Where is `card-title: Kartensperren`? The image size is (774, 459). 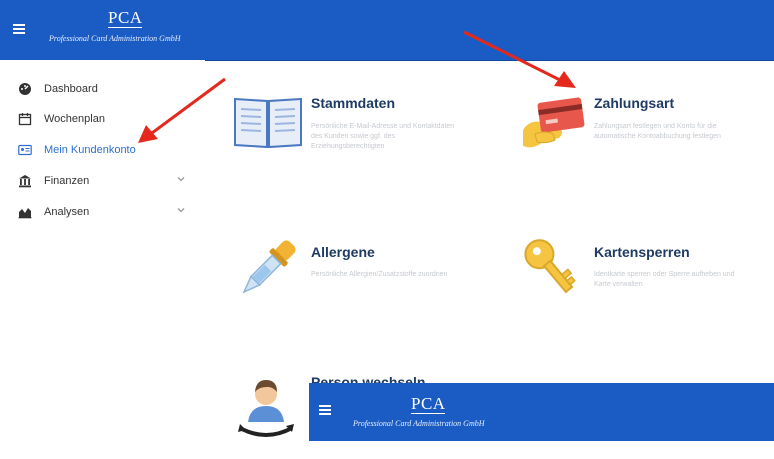 card-title: Kartensperren is located at coordinates (642, 252).